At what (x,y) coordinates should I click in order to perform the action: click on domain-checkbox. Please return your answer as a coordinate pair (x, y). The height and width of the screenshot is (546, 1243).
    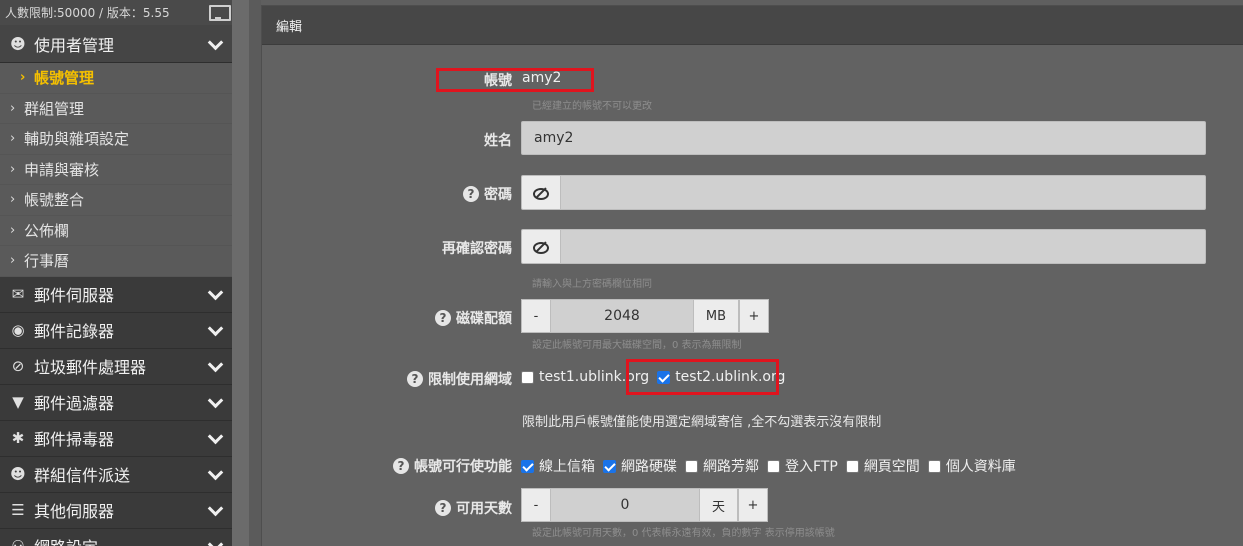
    Looking at the image, I should click on (527, 377).